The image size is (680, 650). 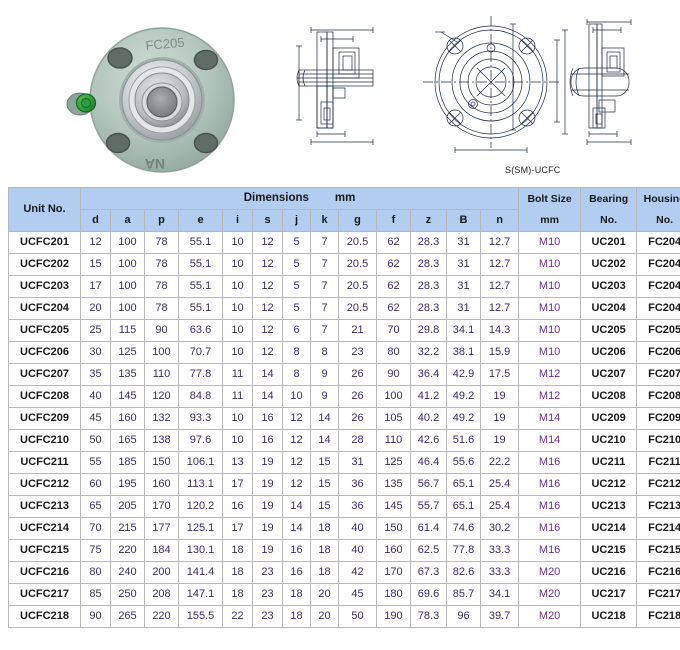 I want to click on cell-dim-s: 19, so click(x=267, y=506).